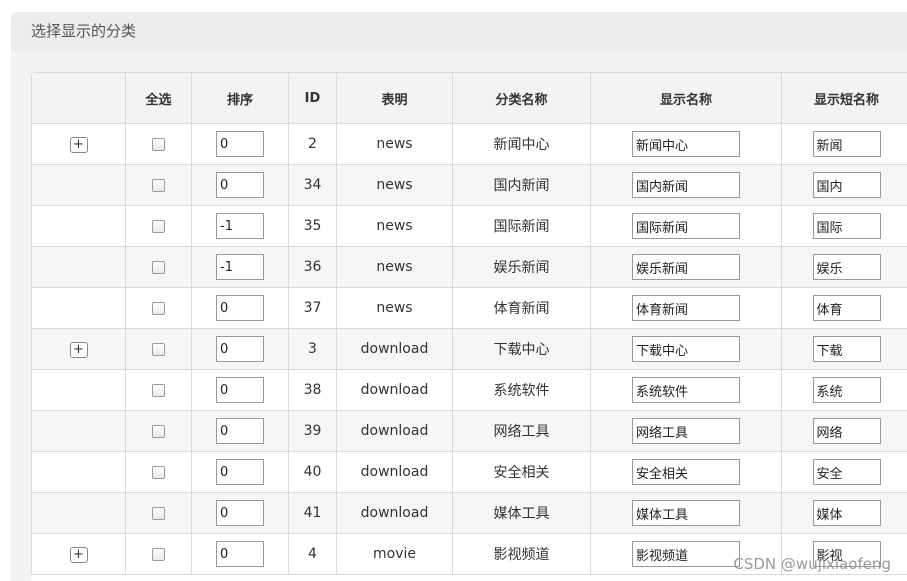 The width and height of the screenshot is (907, 581). What do you see at coordinates (312, 431) in the screenshot?
I see `id-cell: 39` at bounding box center [312, 431].